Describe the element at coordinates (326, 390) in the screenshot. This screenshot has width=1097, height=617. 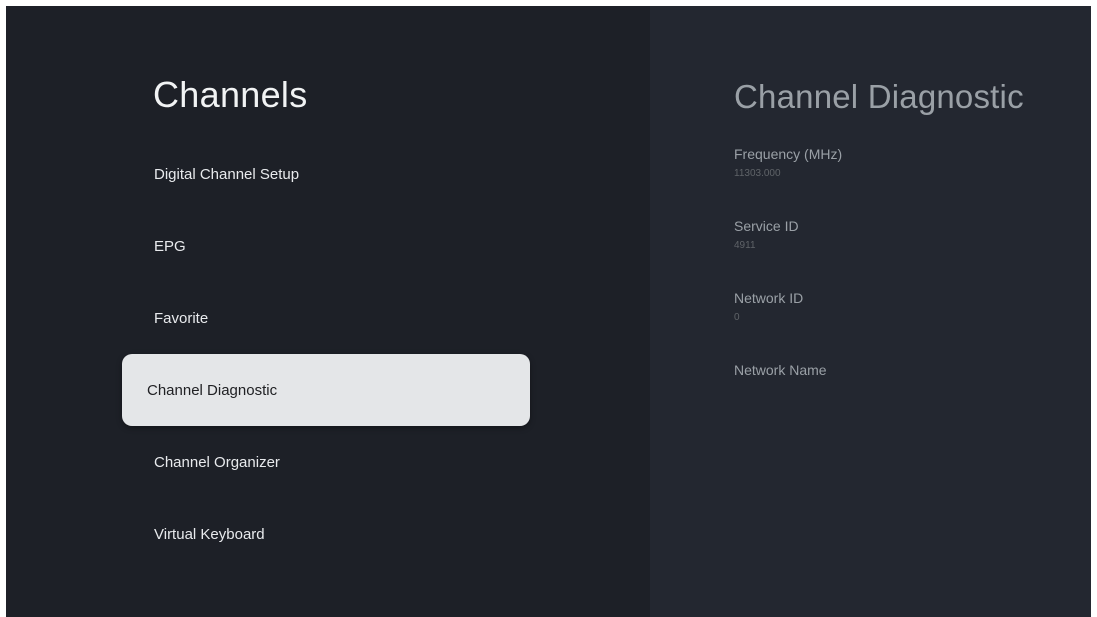
I see `menu-item-channel-diagnostic: Channel Diagnostic` at that location.